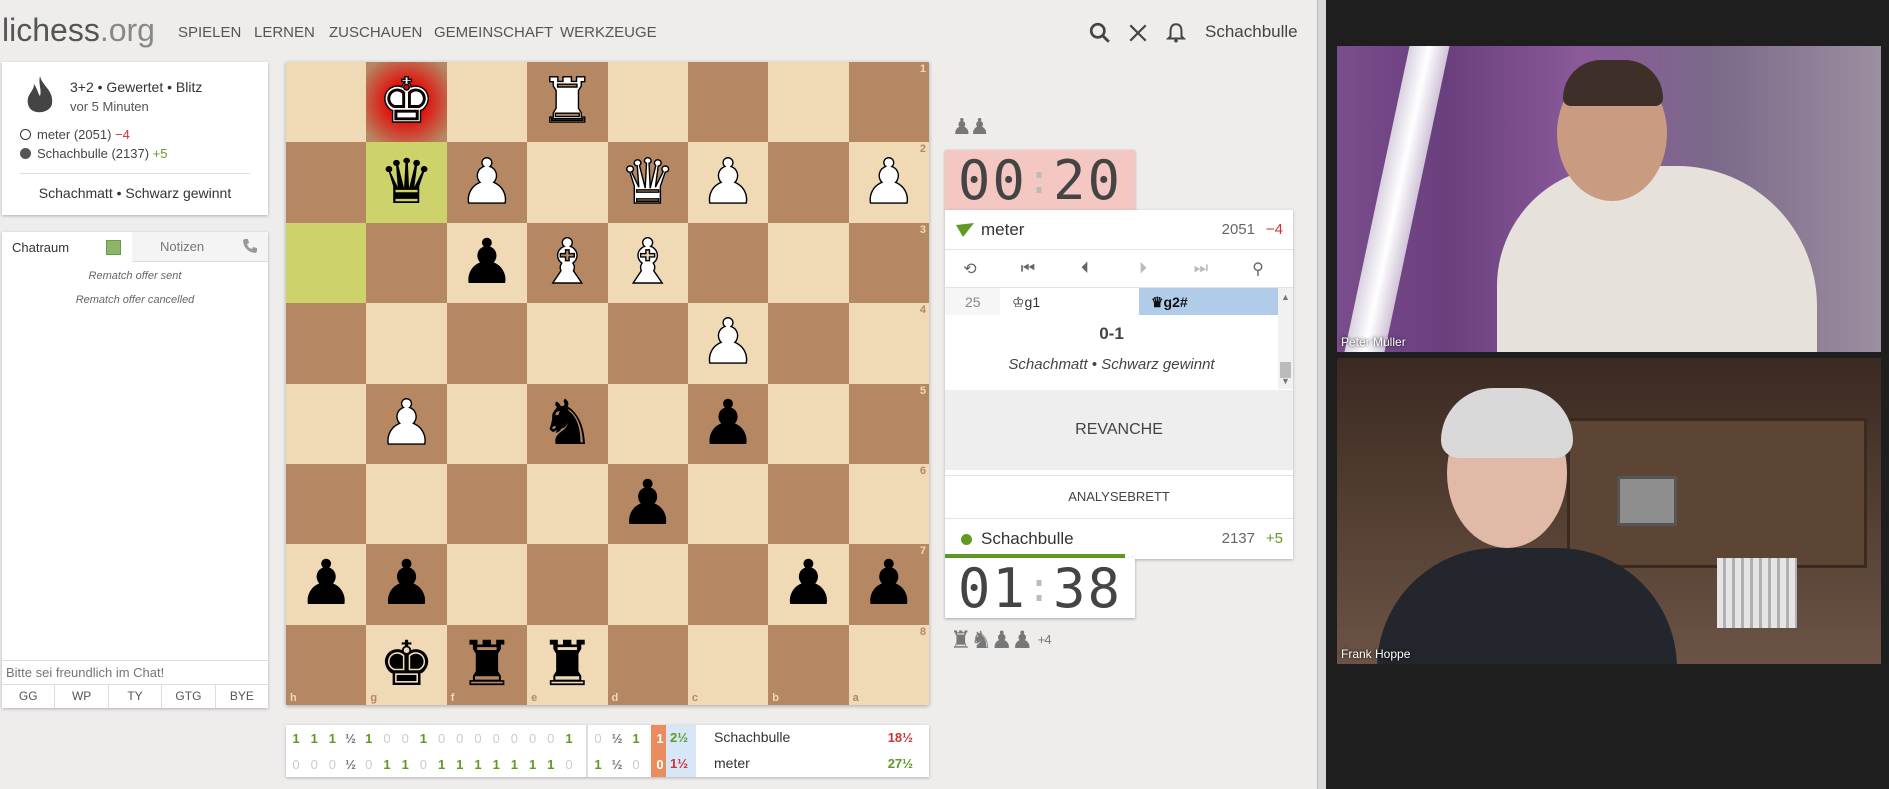  Describe the element at coordinates (1027, 539) in the screenshot. I see `player-name: Schachbulle` at that location.